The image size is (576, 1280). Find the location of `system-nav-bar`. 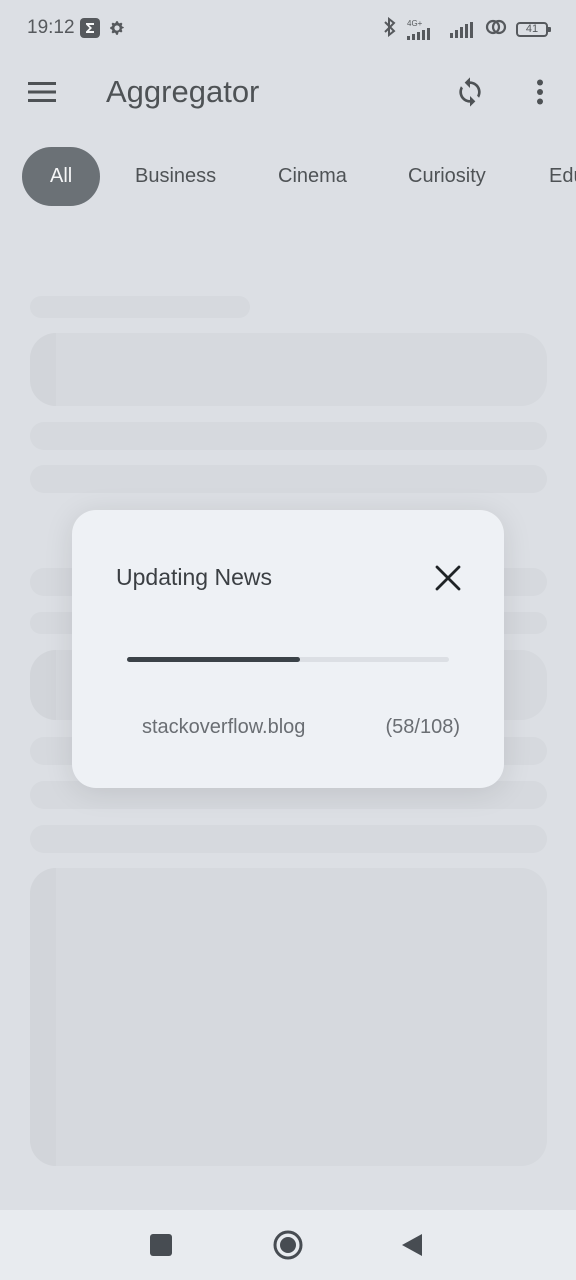

system-nav-bar is located at coordinates (288, 1245).